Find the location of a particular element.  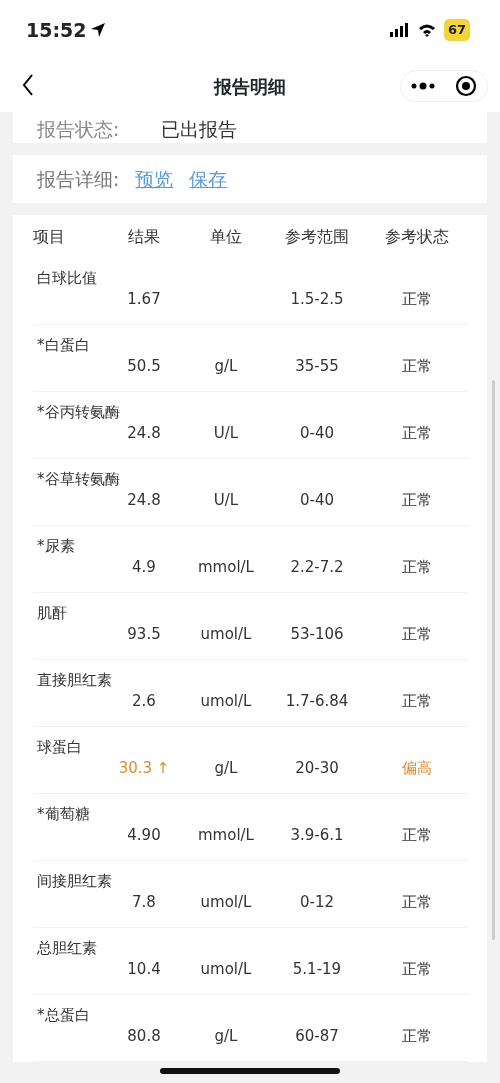

page-title: 报告明细 is located at coordinates (250, 86).